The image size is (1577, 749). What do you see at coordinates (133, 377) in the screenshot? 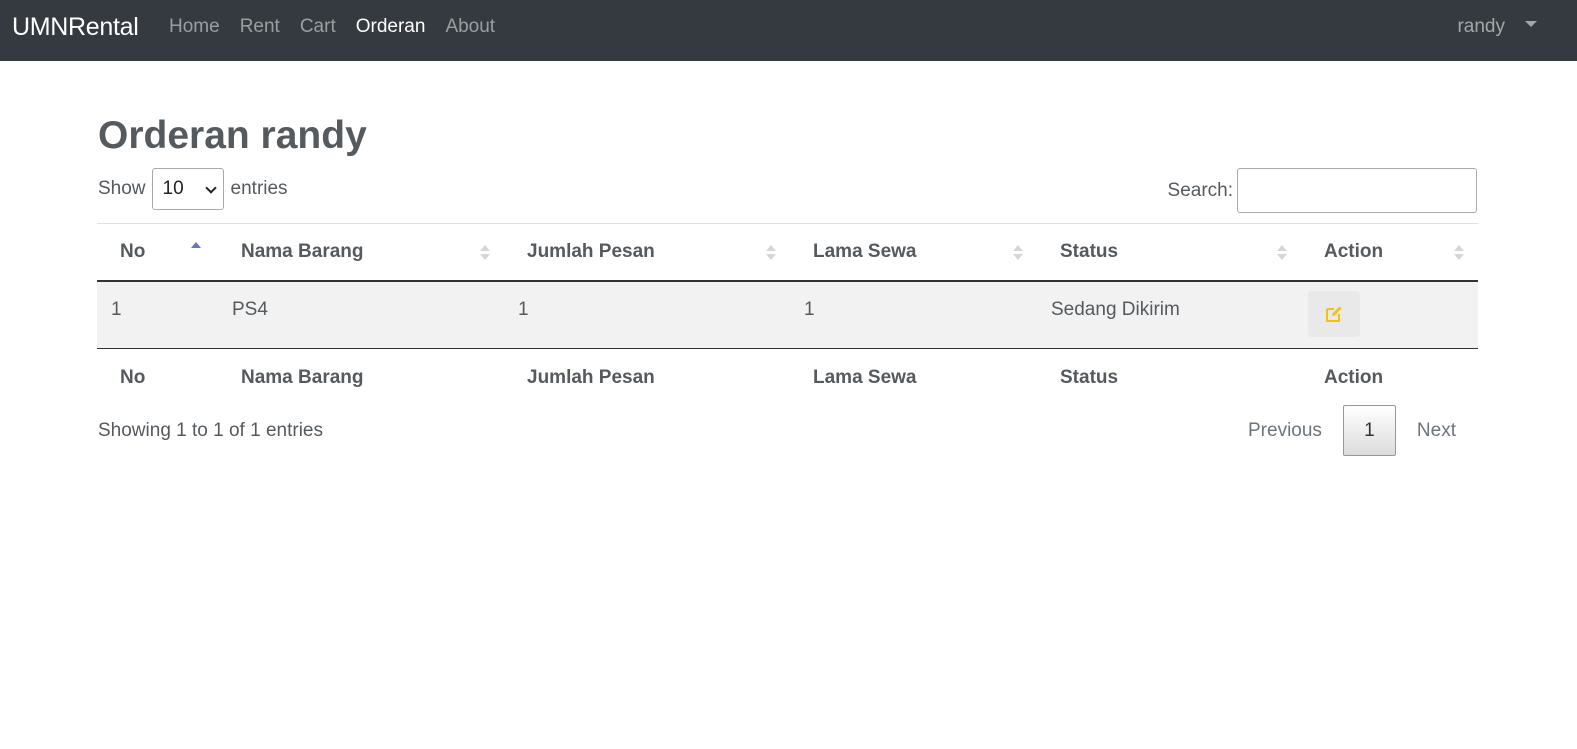
I see `footer-label-no: No` at bounding box center [133, 377].